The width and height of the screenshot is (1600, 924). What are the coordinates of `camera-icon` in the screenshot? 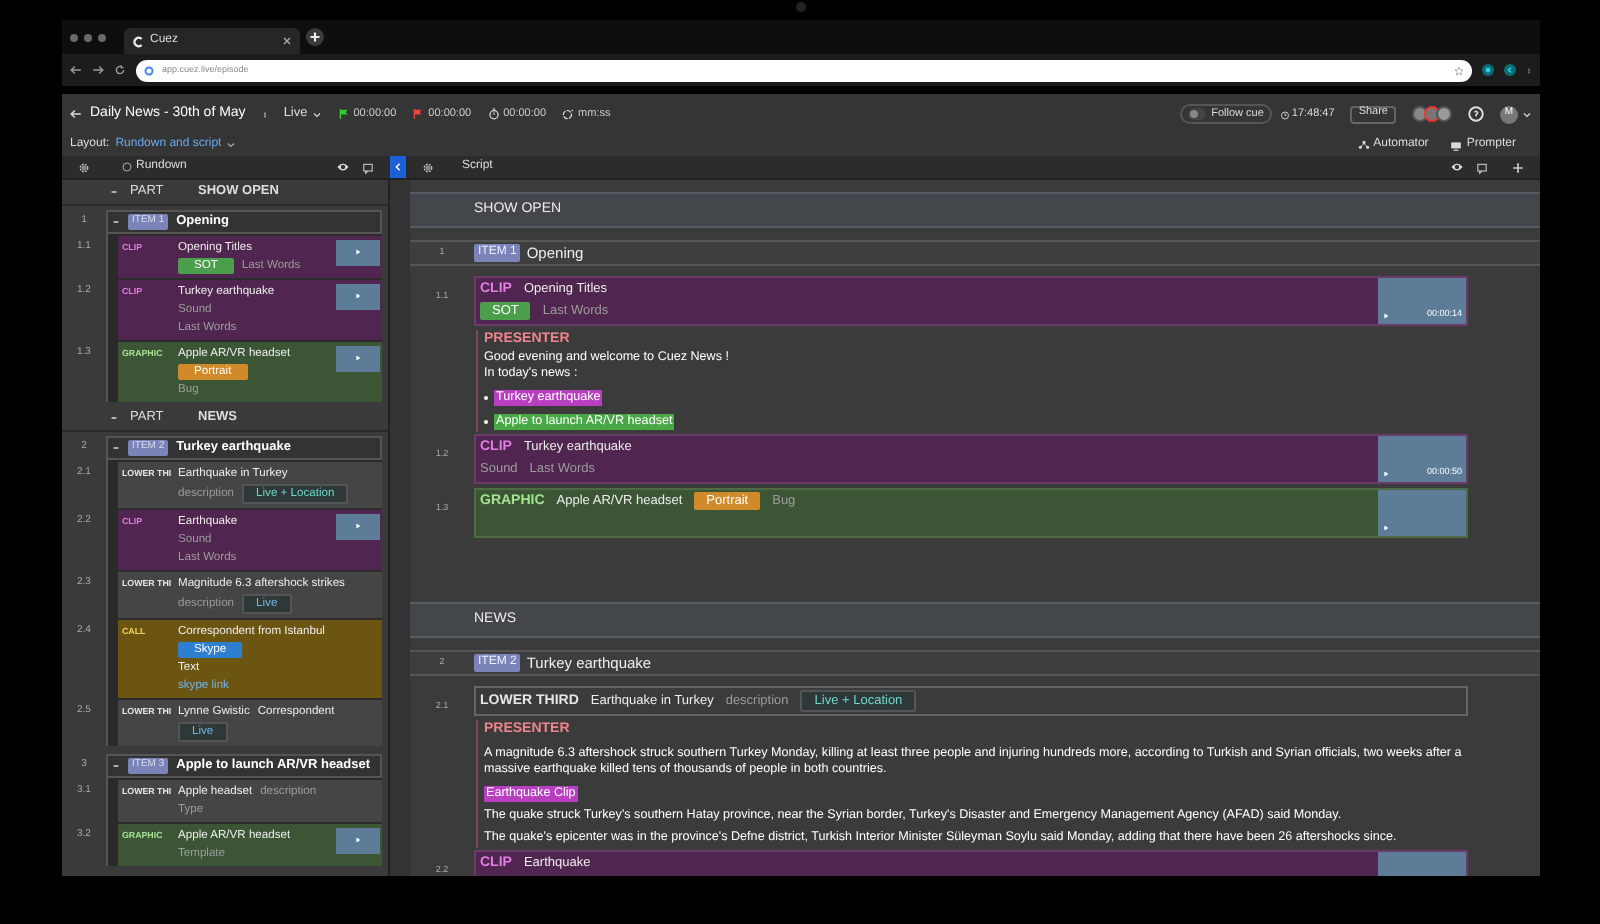 It's located at (800, 7).